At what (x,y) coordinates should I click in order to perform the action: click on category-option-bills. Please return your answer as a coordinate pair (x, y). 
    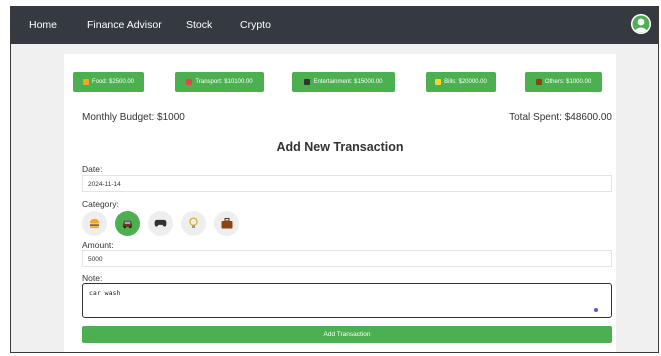
    Looking at the image, I should click on (193, 223).